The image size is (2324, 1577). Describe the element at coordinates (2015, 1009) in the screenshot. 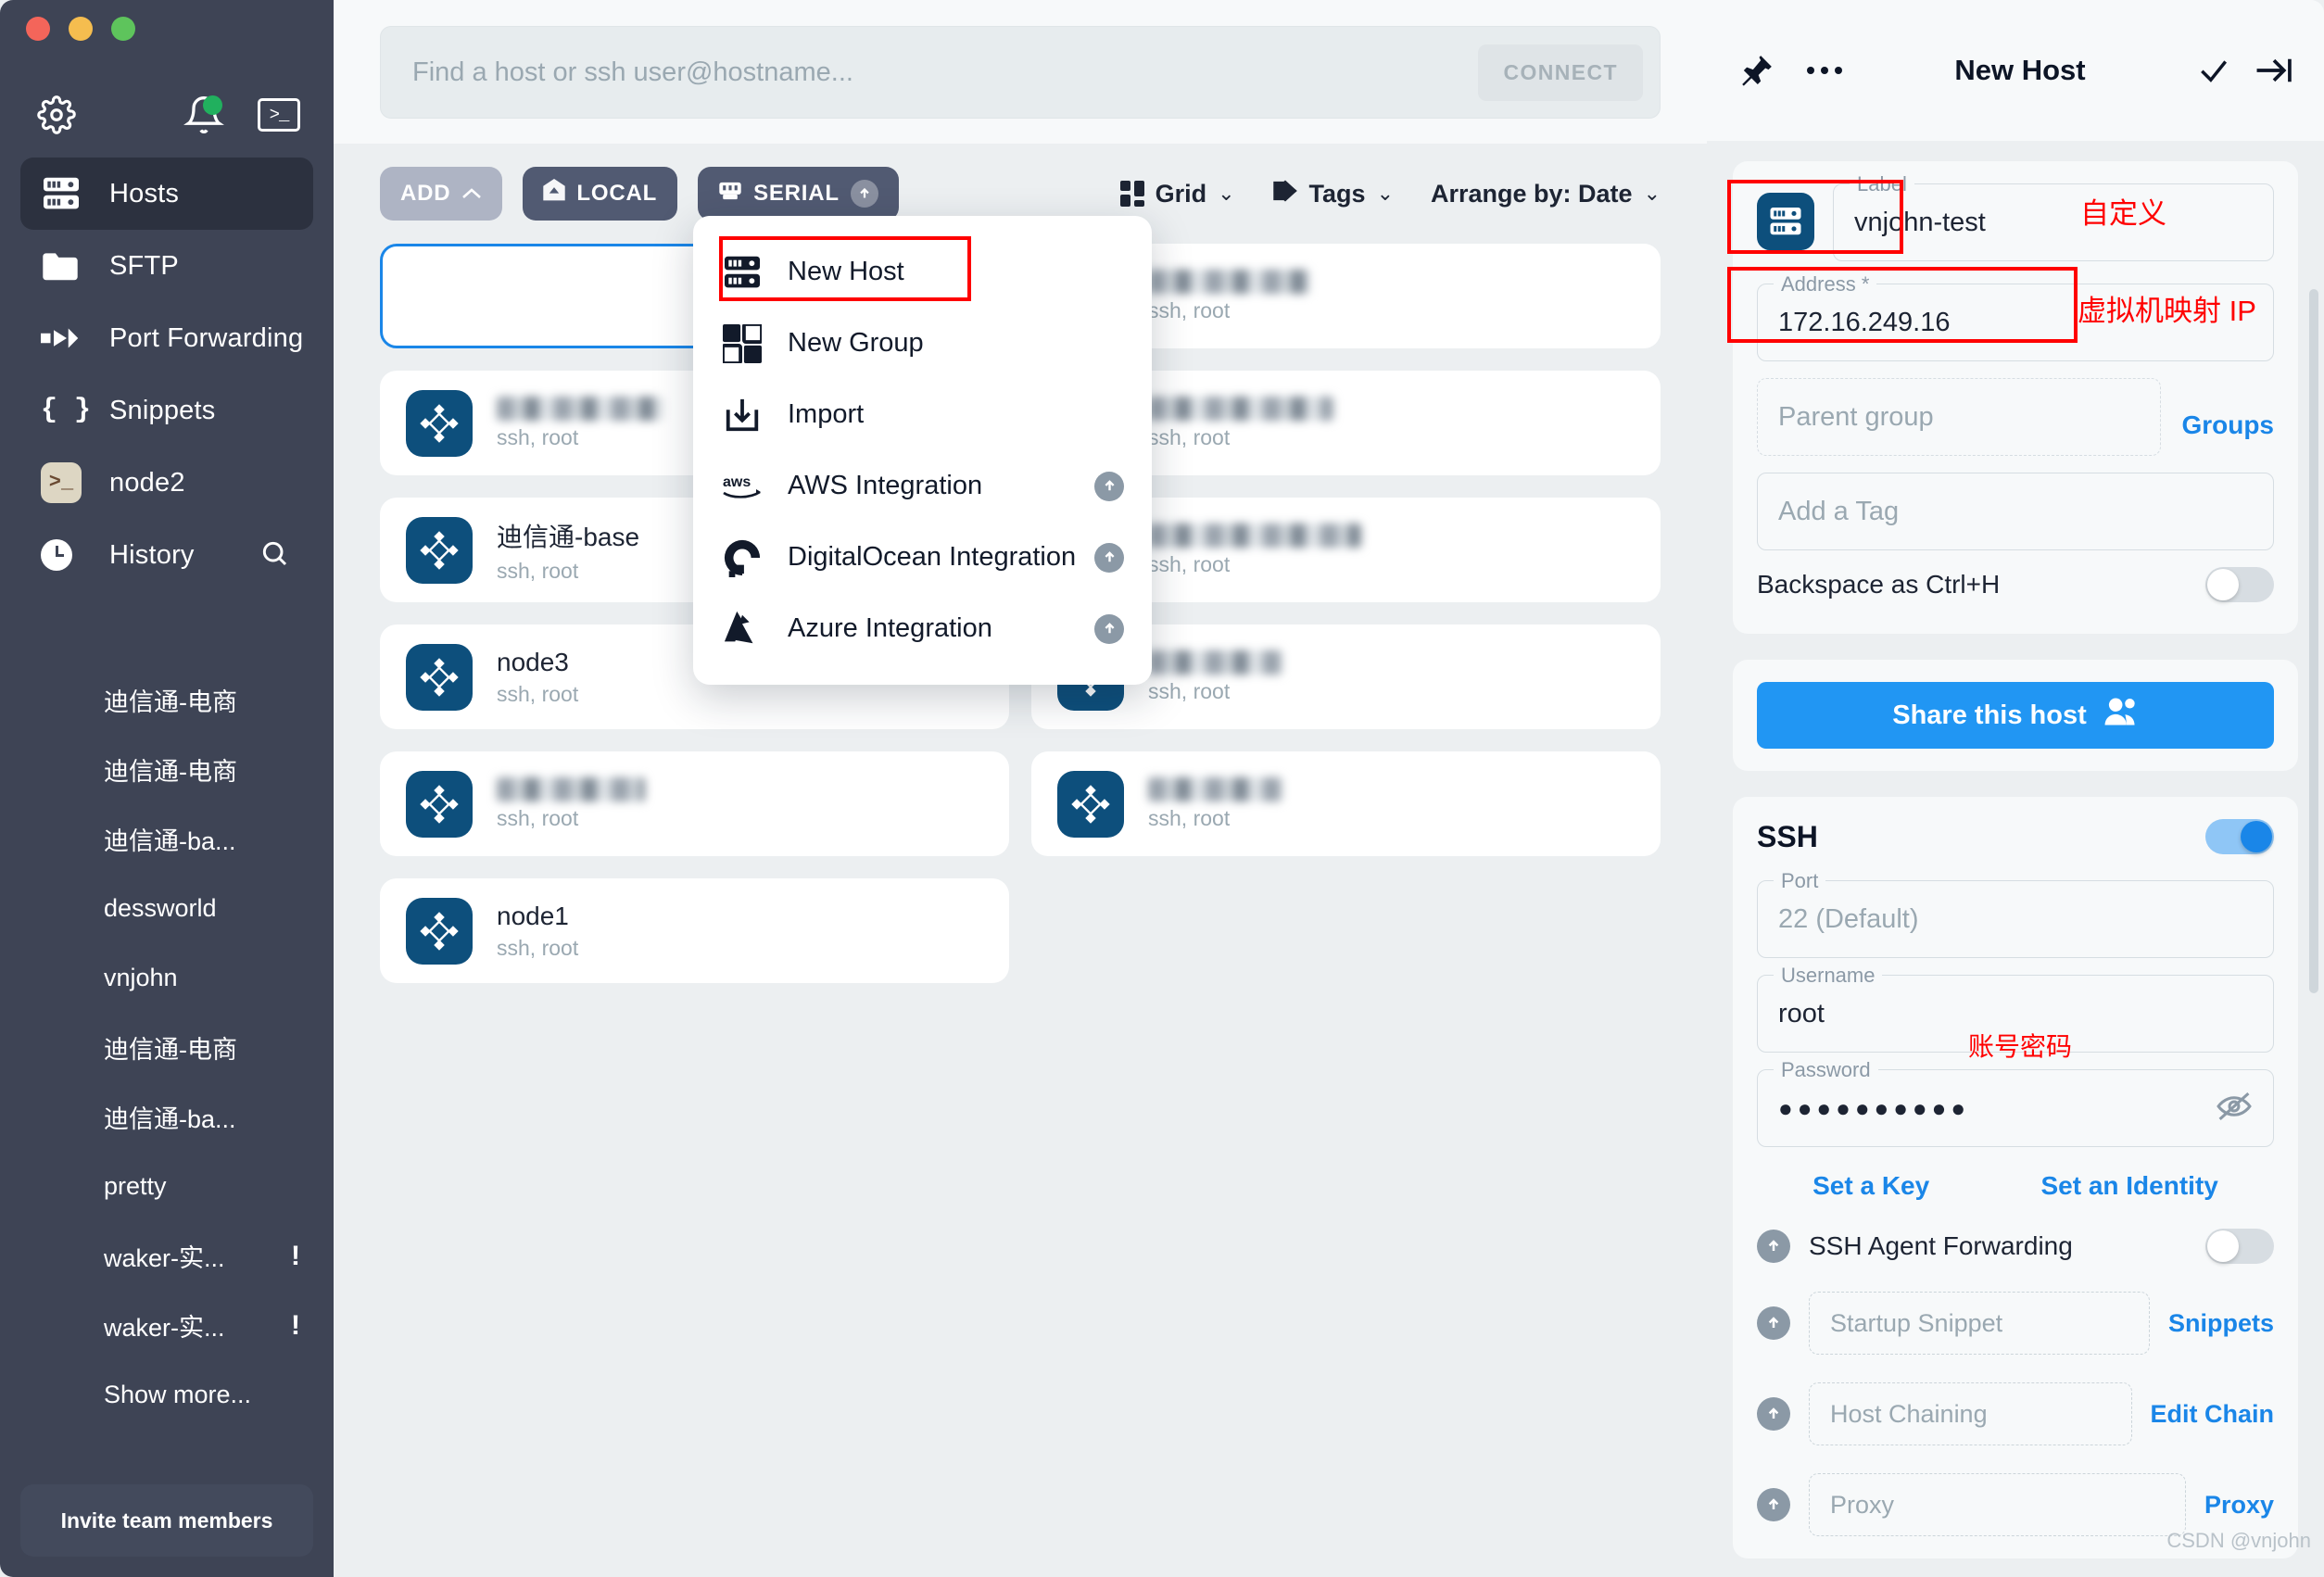

I see `username-field: Username root` at that location.